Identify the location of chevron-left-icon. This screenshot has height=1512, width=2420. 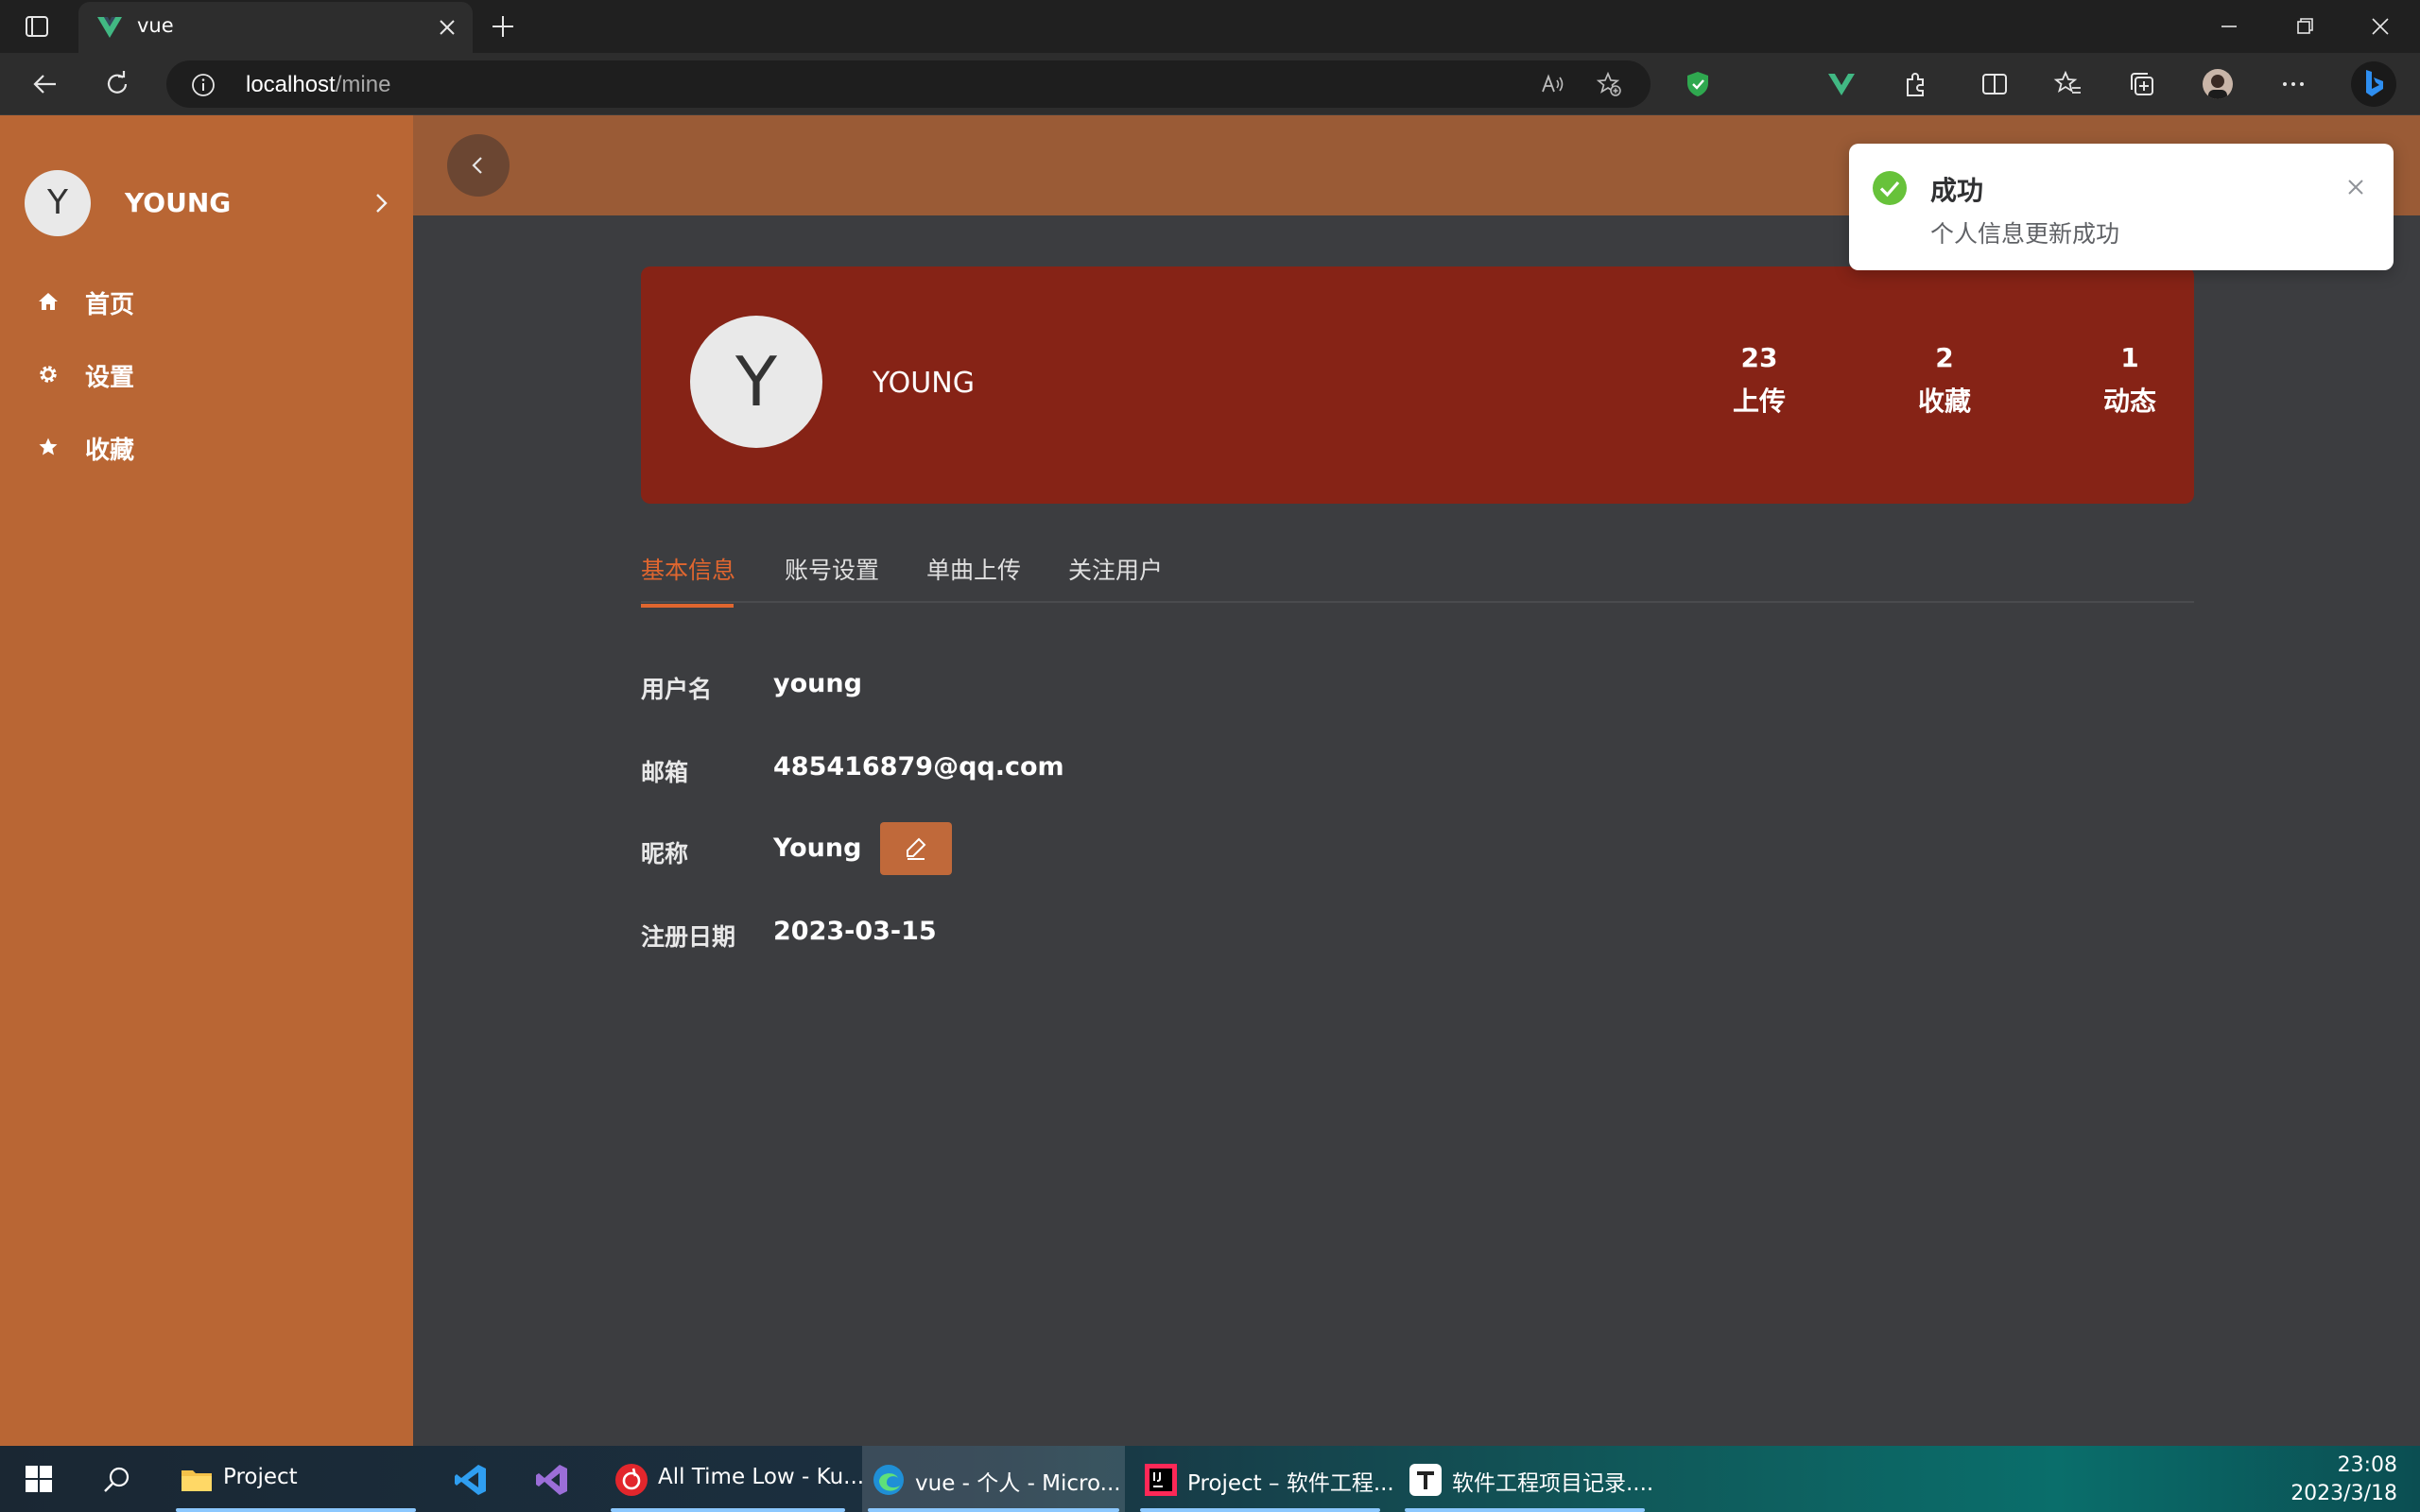
(477, 165).